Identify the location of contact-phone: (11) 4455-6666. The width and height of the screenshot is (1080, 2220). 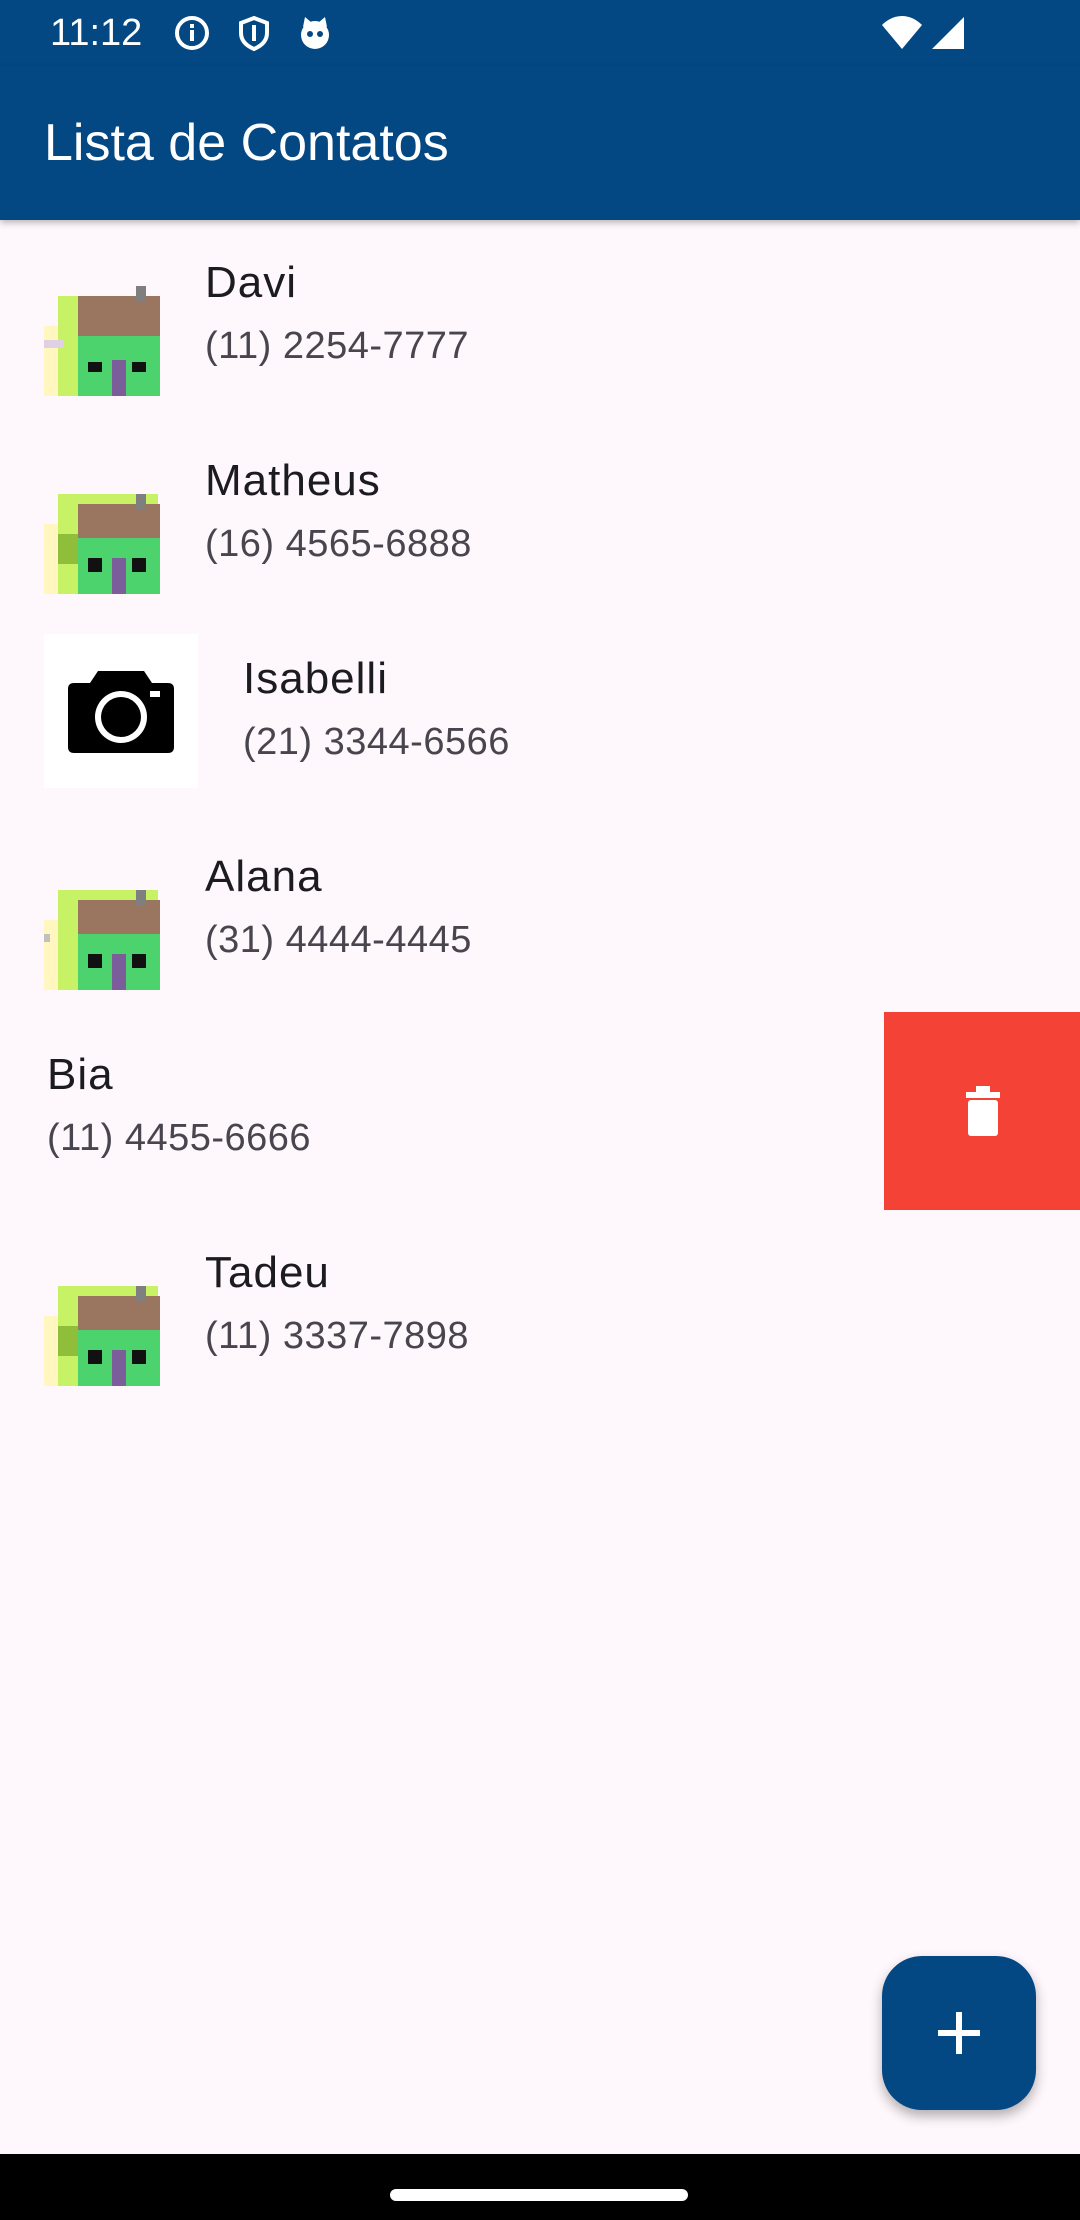
(179, 1138).